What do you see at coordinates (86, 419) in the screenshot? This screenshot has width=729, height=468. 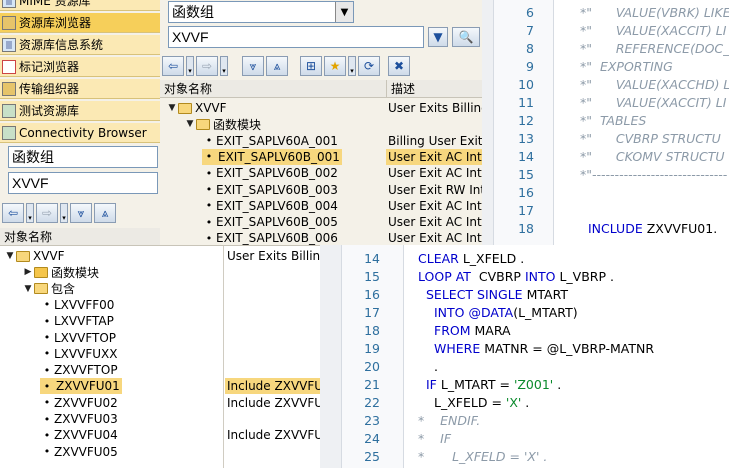 I see `tree-node-label: ZXVVFU03` at bounding box center [86, 419].